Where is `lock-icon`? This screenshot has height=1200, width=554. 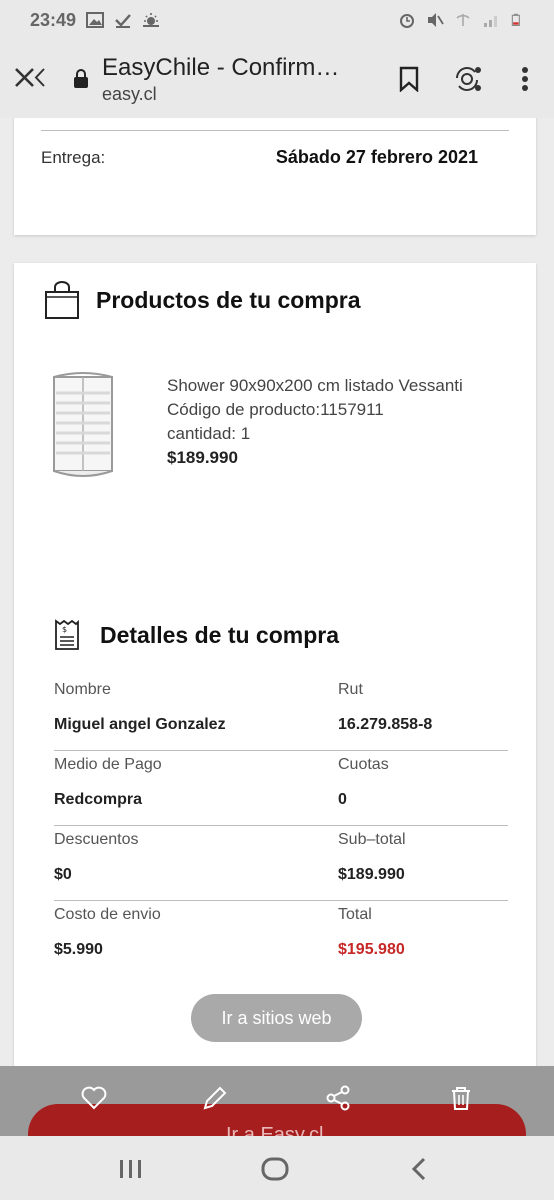
lock-icon is located at coordinates (81, 79).